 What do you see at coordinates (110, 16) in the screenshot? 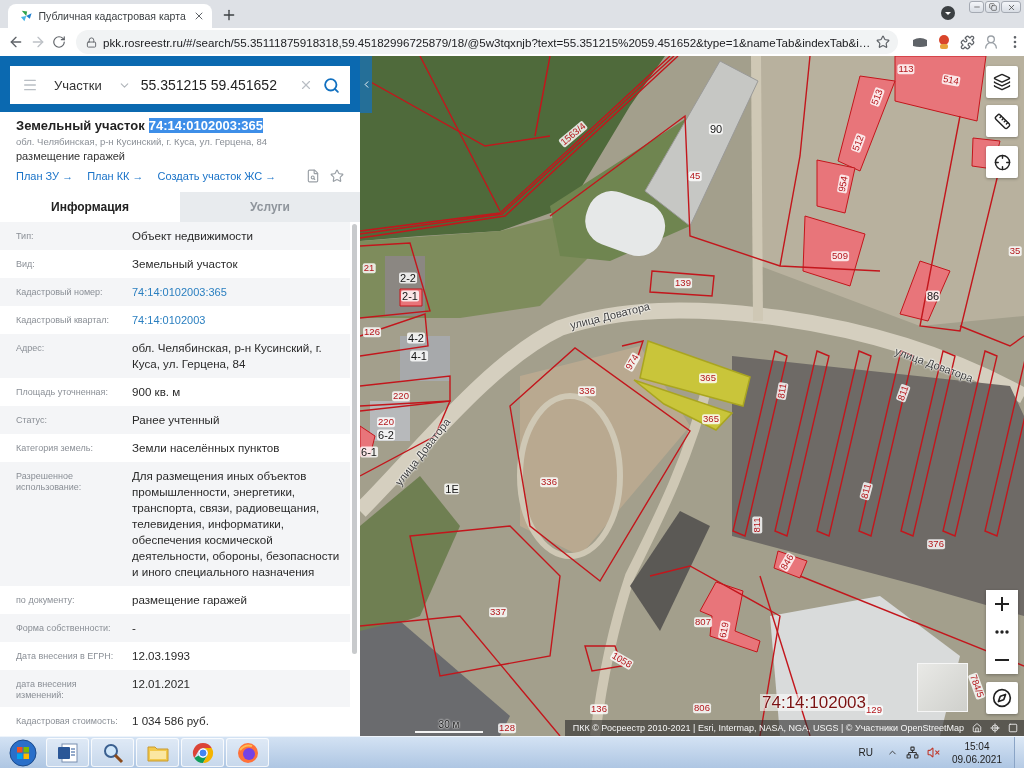
I see `browser-tab: Публичная кадастровая карта` at bounding box center [110, 16].